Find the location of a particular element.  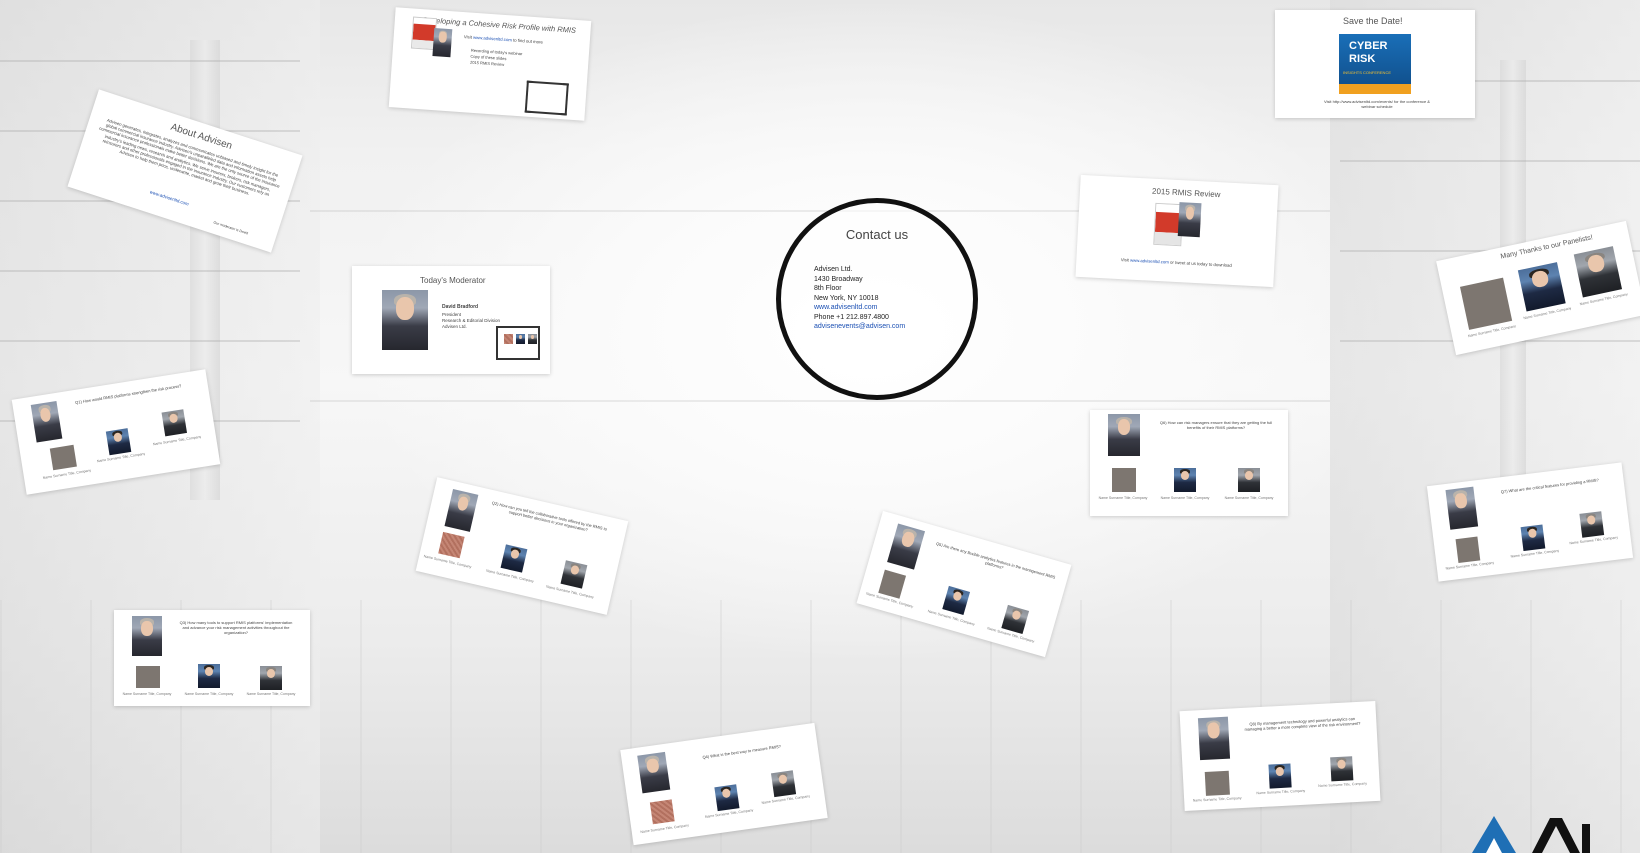

contact-website-link: www.advisenltd.com is located at coordinates (859, 308).